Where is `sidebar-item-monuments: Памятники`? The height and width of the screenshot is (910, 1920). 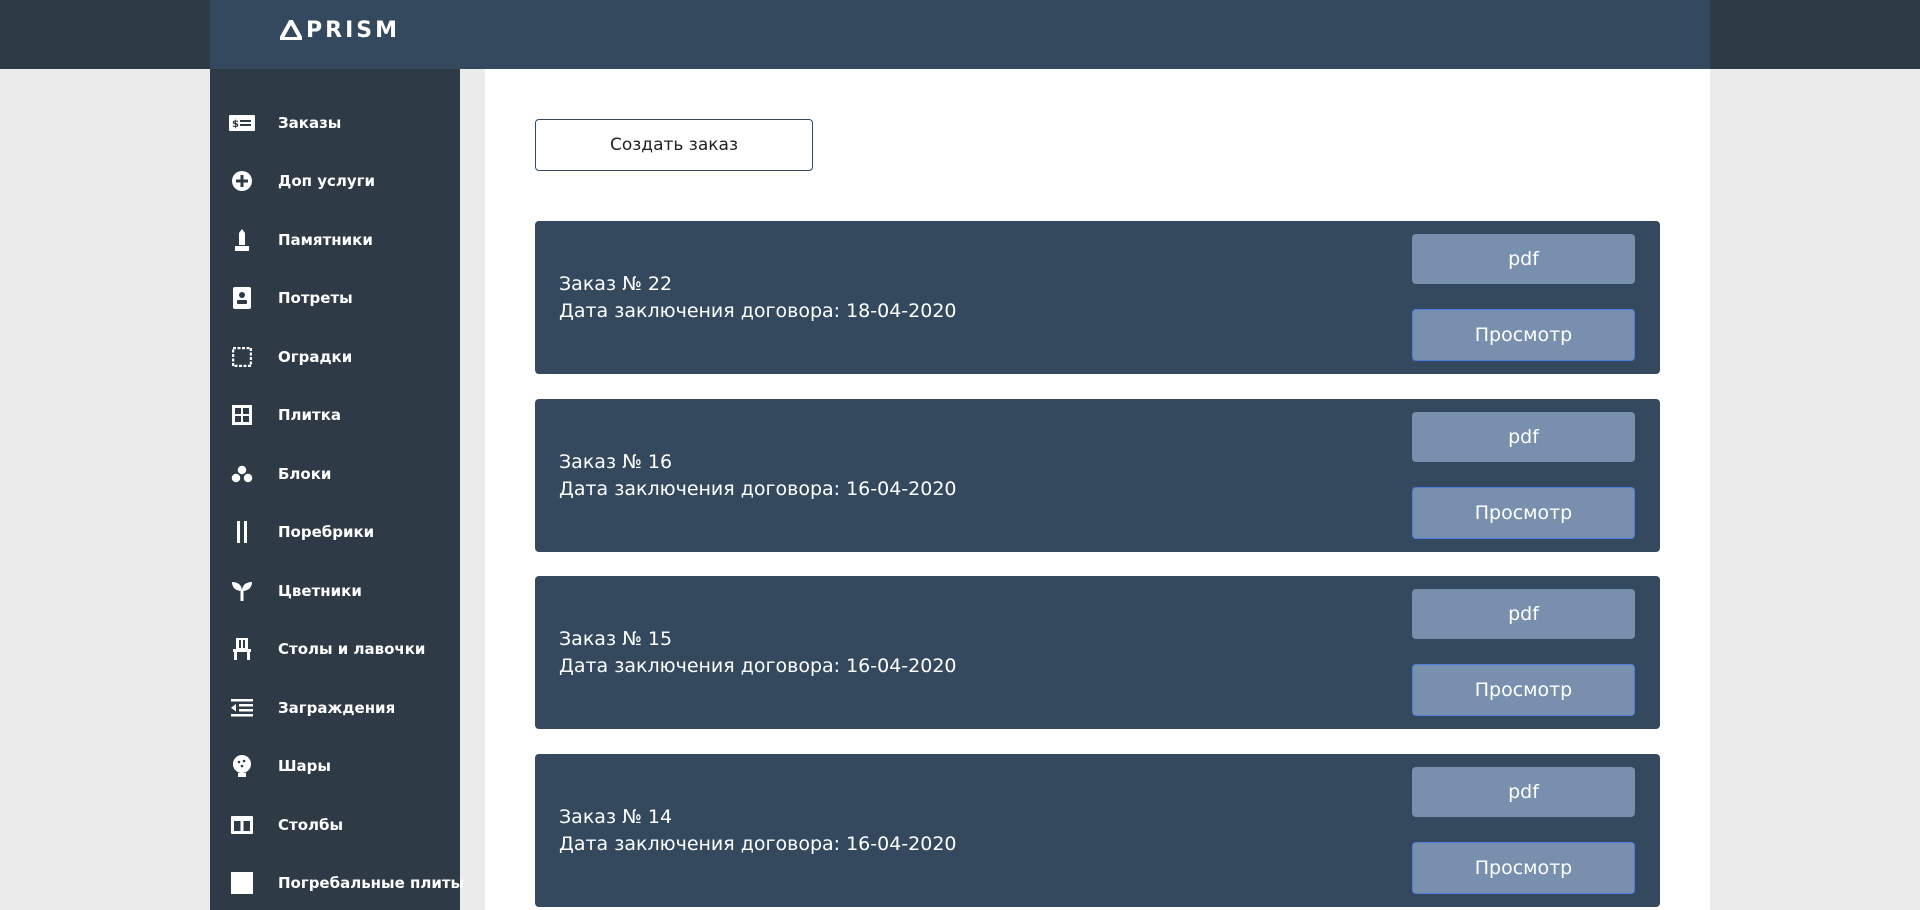
sidebar-item-monuments: Памятники is located at coordinates (335, 240).